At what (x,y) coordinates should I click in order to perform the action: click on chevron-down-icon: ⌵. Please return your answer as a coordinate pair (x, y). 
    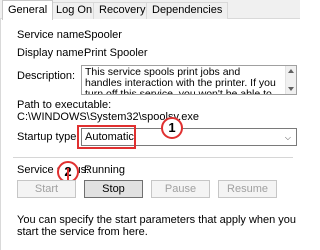
    Looking at the image, I should click on (288, 138).